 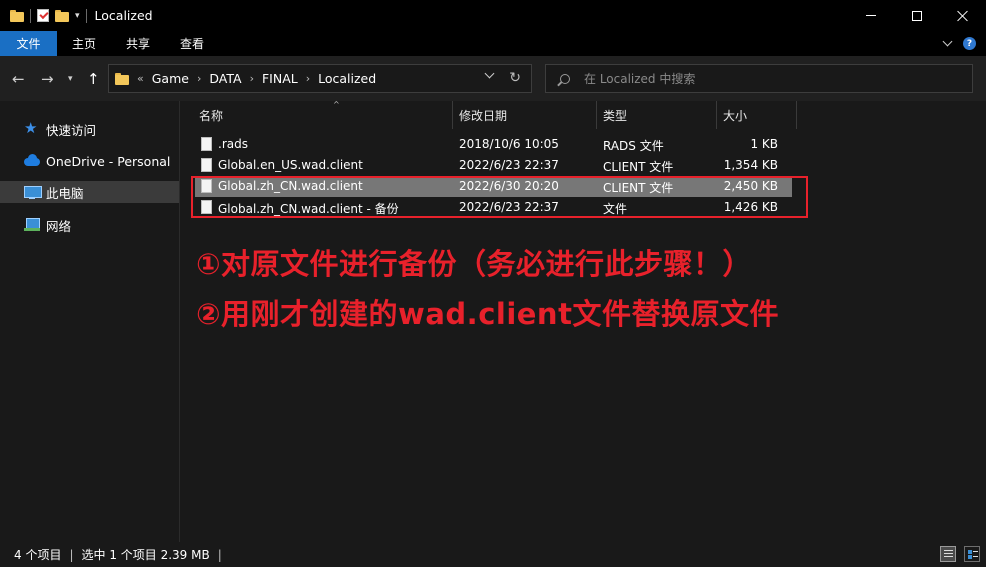 What do you see at coordinates (948, 554) in the screenshot?
I see `details-view-icon` at bounding box center [948, 554].